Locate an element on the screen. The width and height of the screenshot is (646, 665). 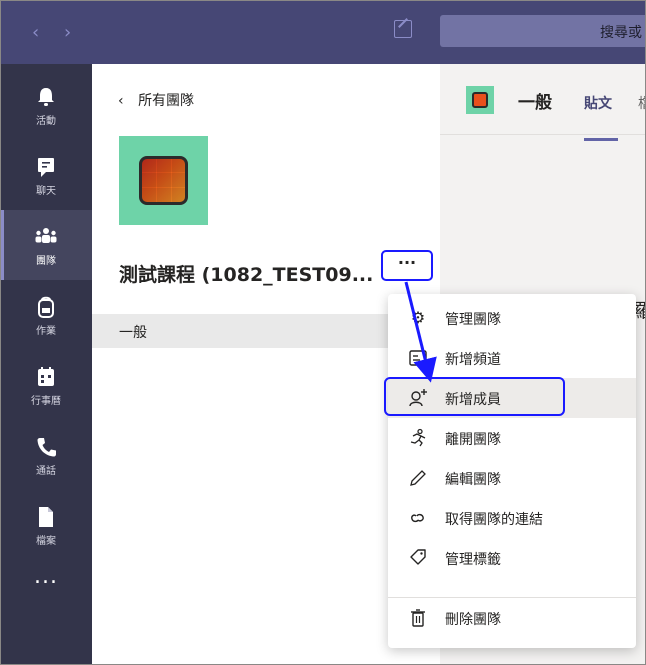
rail-item-chat: 聊天 is located at coordinates (46, 175).